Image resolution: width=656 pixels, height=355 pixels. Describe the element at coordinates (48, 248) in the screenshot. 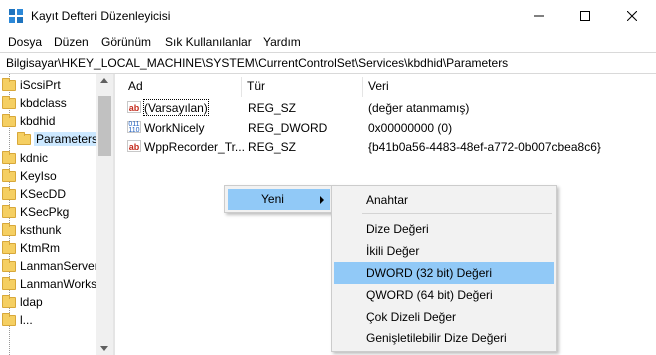

I see `tree-item: KtmRm` at that location.